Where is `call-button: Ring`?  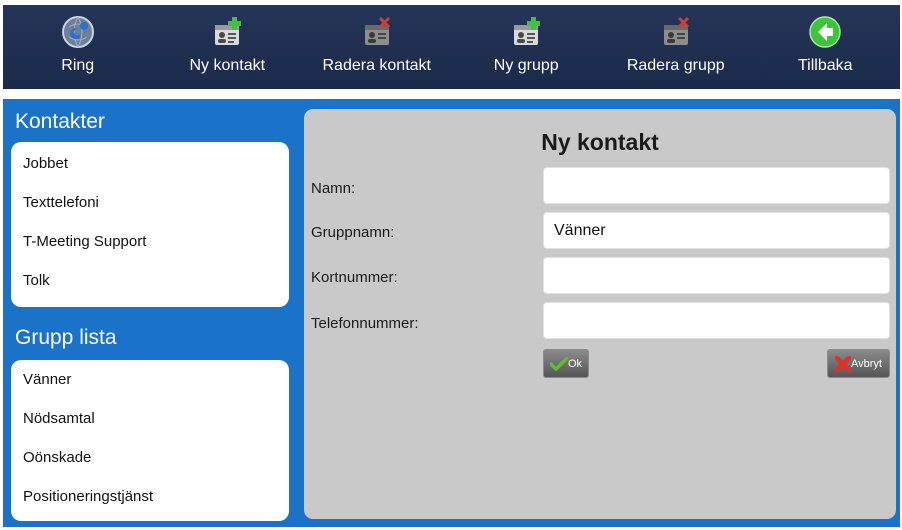 call-button: Ring is located at coordinates (78, 47).